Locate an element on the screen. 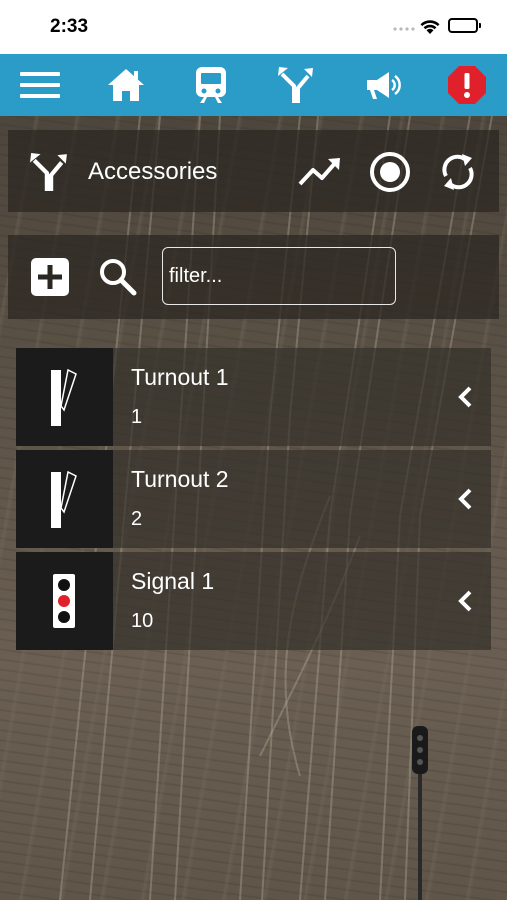 The image size is (507, 900). menu-button is located at coordinates (40, 85).